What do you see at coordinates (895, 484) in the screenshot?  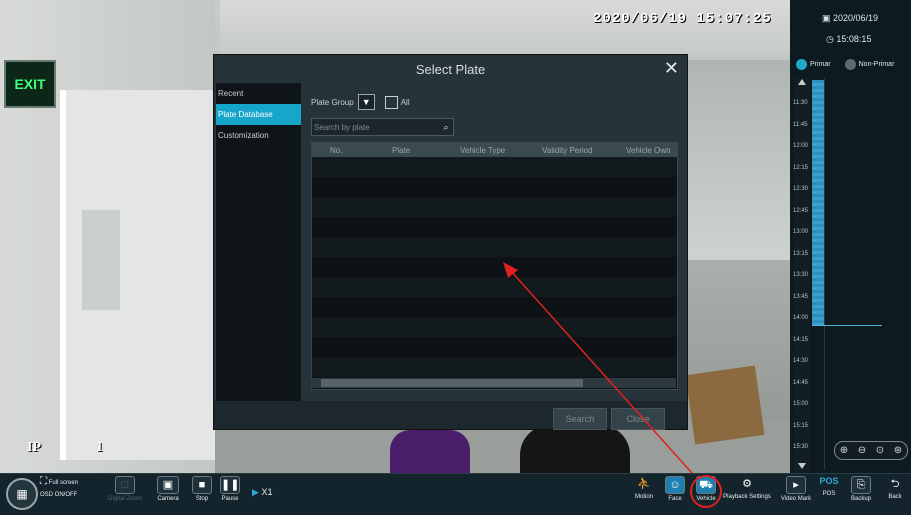 I see `back-icon: ⮌` at bounding box center [895, 484].